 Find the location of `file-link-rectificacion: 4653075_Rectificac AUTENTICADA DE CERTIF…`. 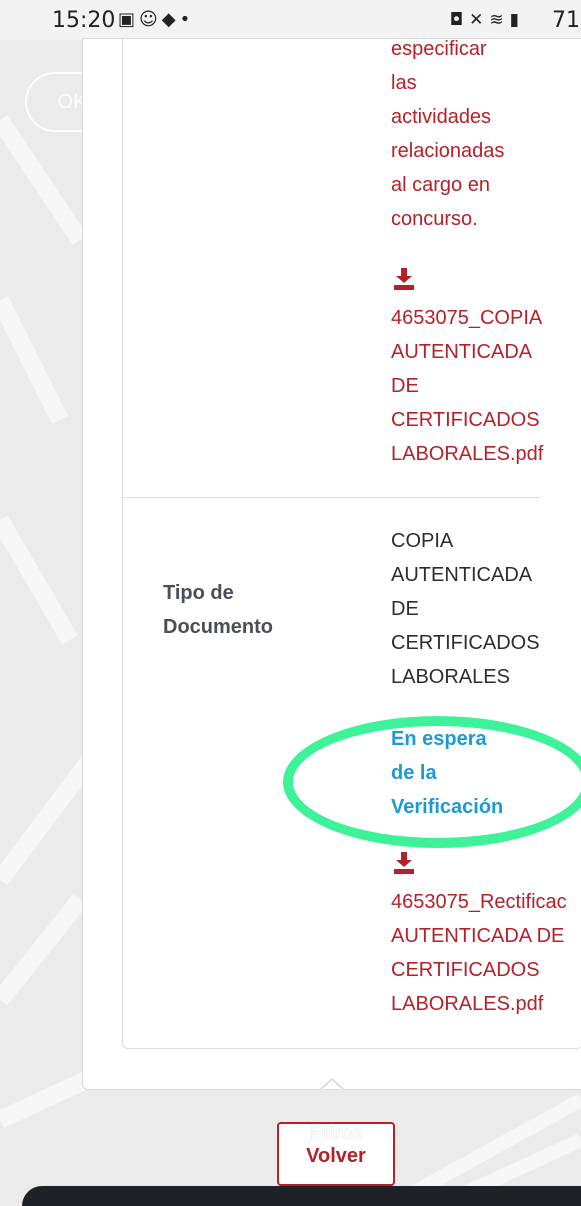

file-link-rectificacion: 4653075_Rectificac AUTENTICADA DE CERTIF… is located at coordinates (486, 953).